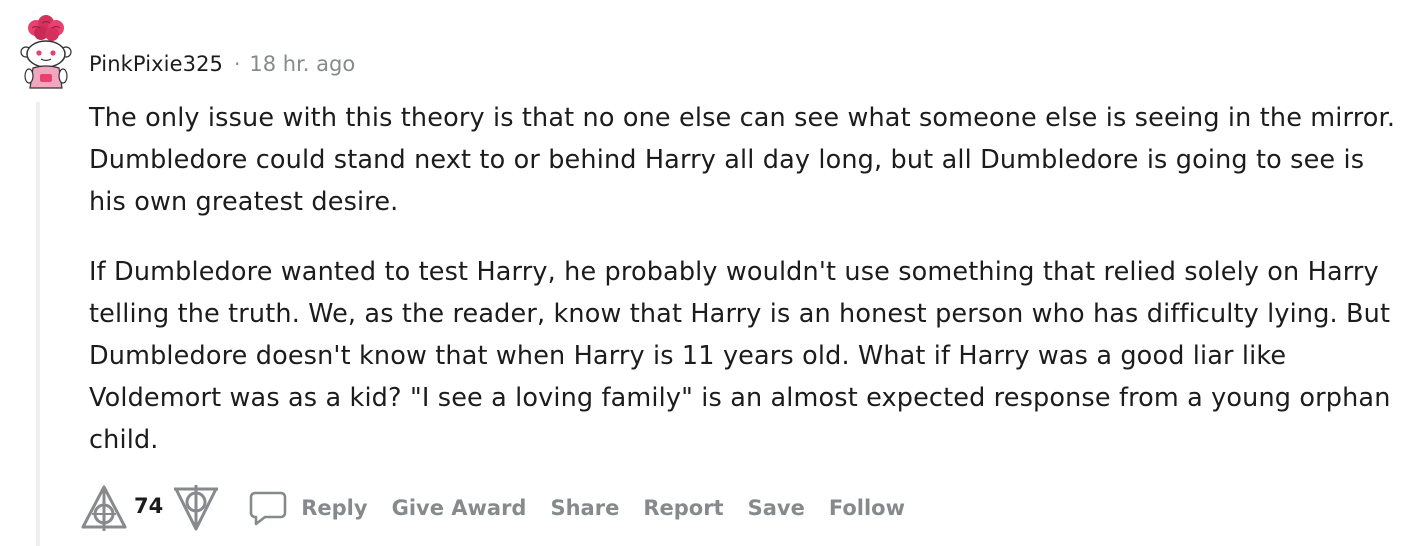 Image resolution: width=1426 pixels, height=546 pixels. I want to click on upvote-icon, so click(104, 508).